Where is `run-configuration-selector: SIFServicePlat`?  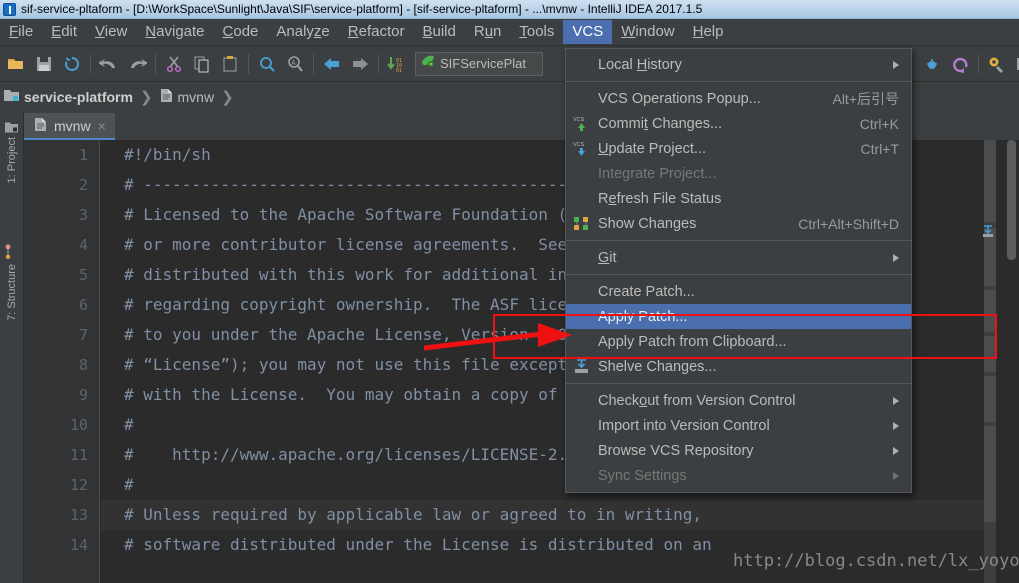 run-configuration-selector: SIFServicePlat is located at coordinates (479, 63).